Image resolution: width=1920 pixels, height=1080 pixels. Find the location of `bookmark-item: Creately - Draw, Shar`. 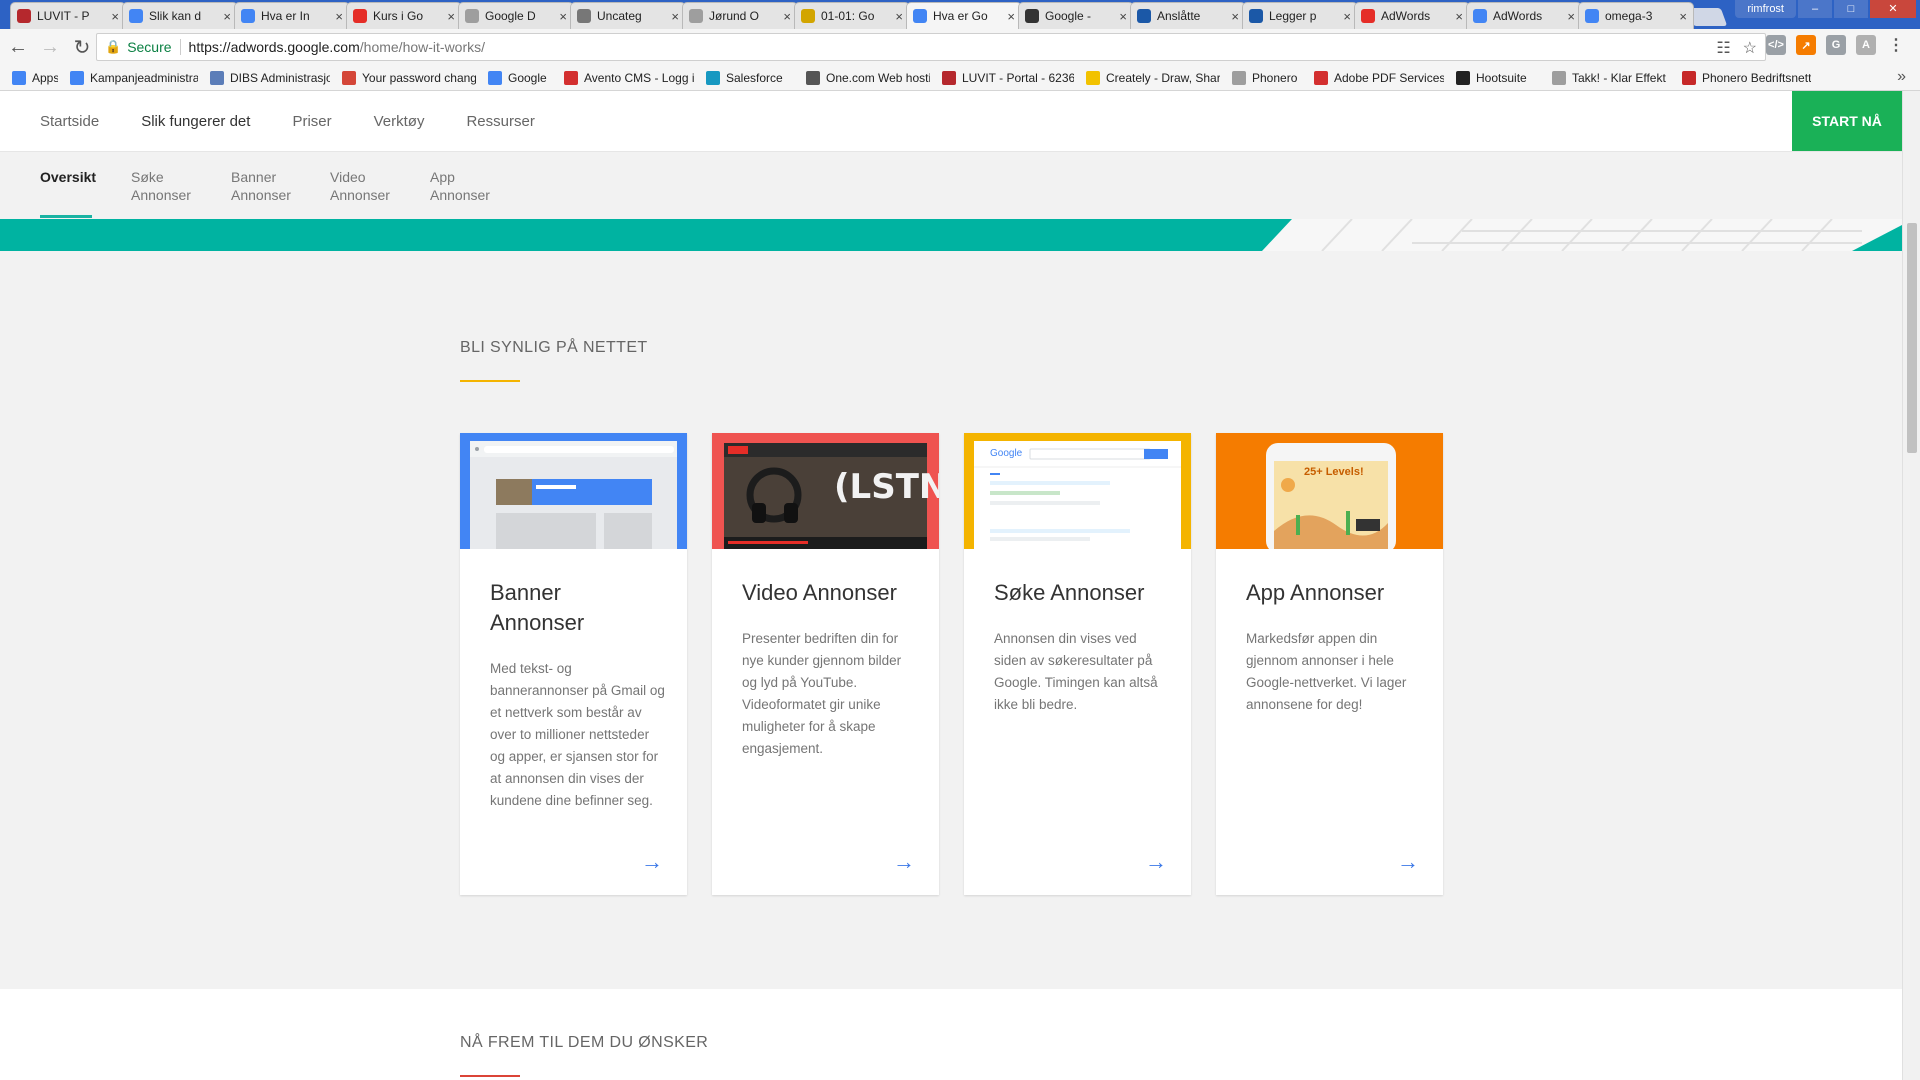

bookmark-item: Creately - Draw, Shar is located at coordinates (1153, 77).